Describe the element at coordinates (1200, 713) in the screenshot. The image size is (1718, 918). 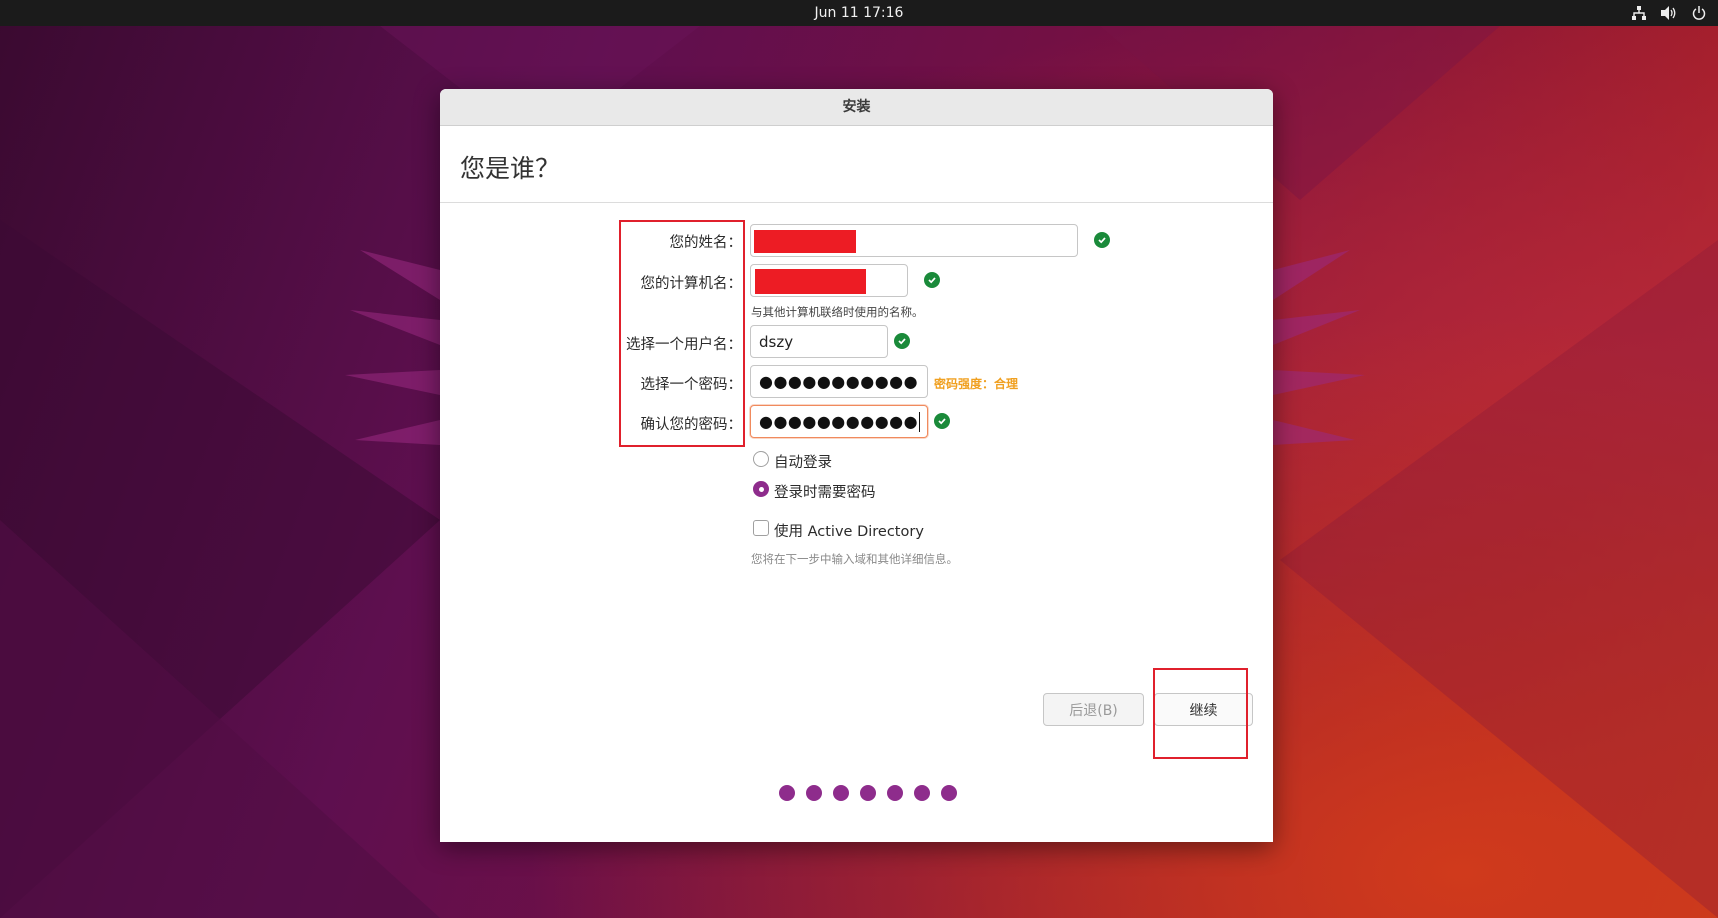
I see `annotation-box-continue` at that location.